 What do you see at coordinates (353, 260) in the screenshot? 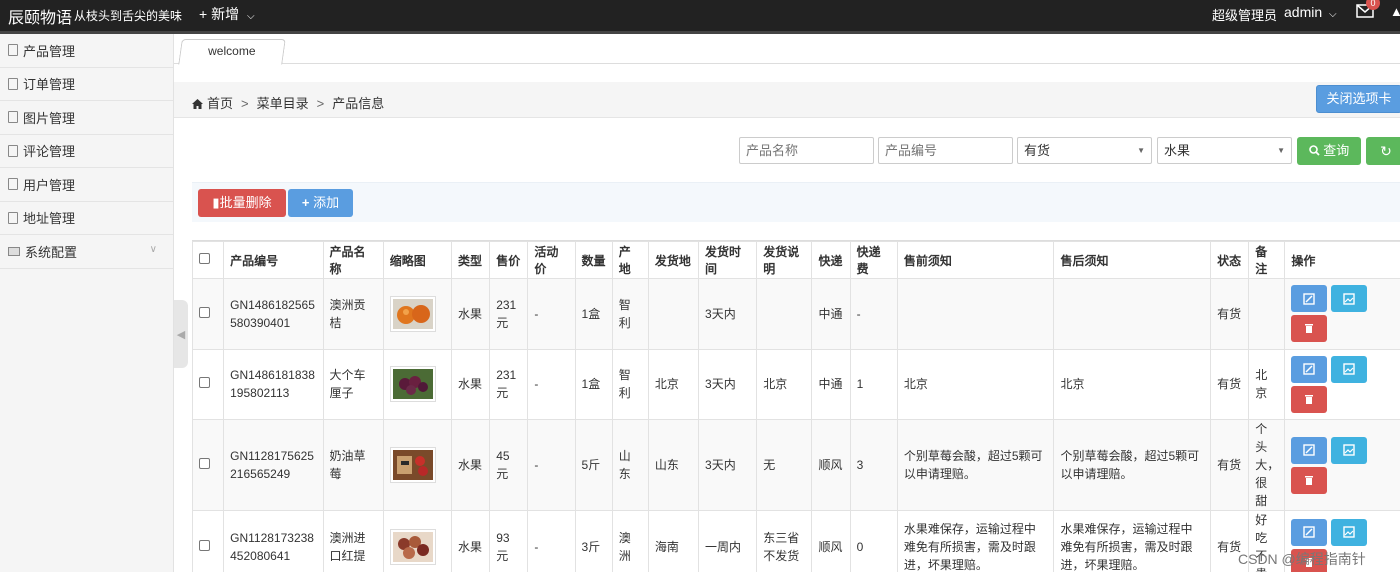
I see `column-header: 产品名称` at bounding box center [353, 260].